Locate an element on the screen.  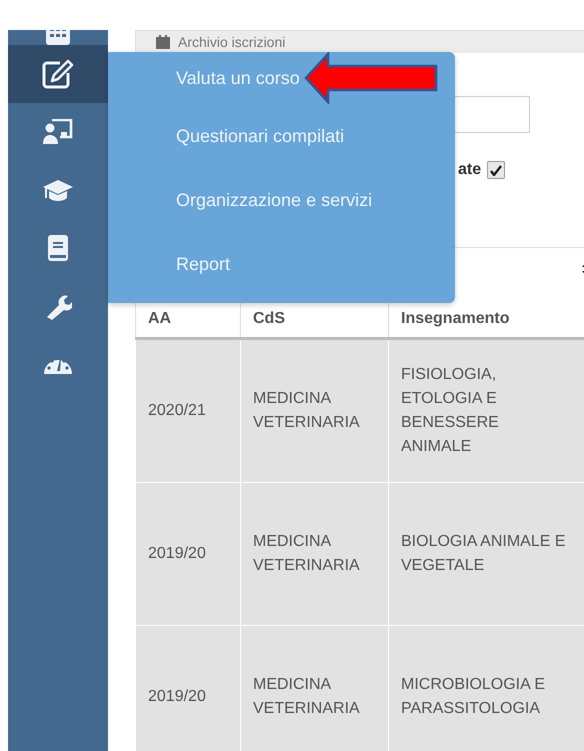
filter-label: ate is located at coordinates (470, 170).